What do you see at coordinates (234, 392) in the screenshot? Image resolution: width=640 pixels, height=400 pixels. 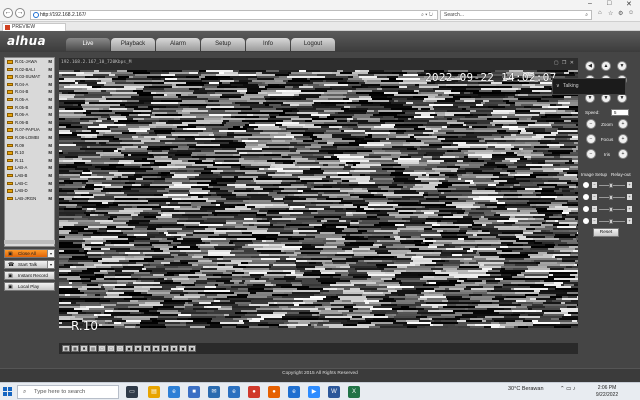 I see `edge-browser-icon: e` at bounding box center [234, 392].